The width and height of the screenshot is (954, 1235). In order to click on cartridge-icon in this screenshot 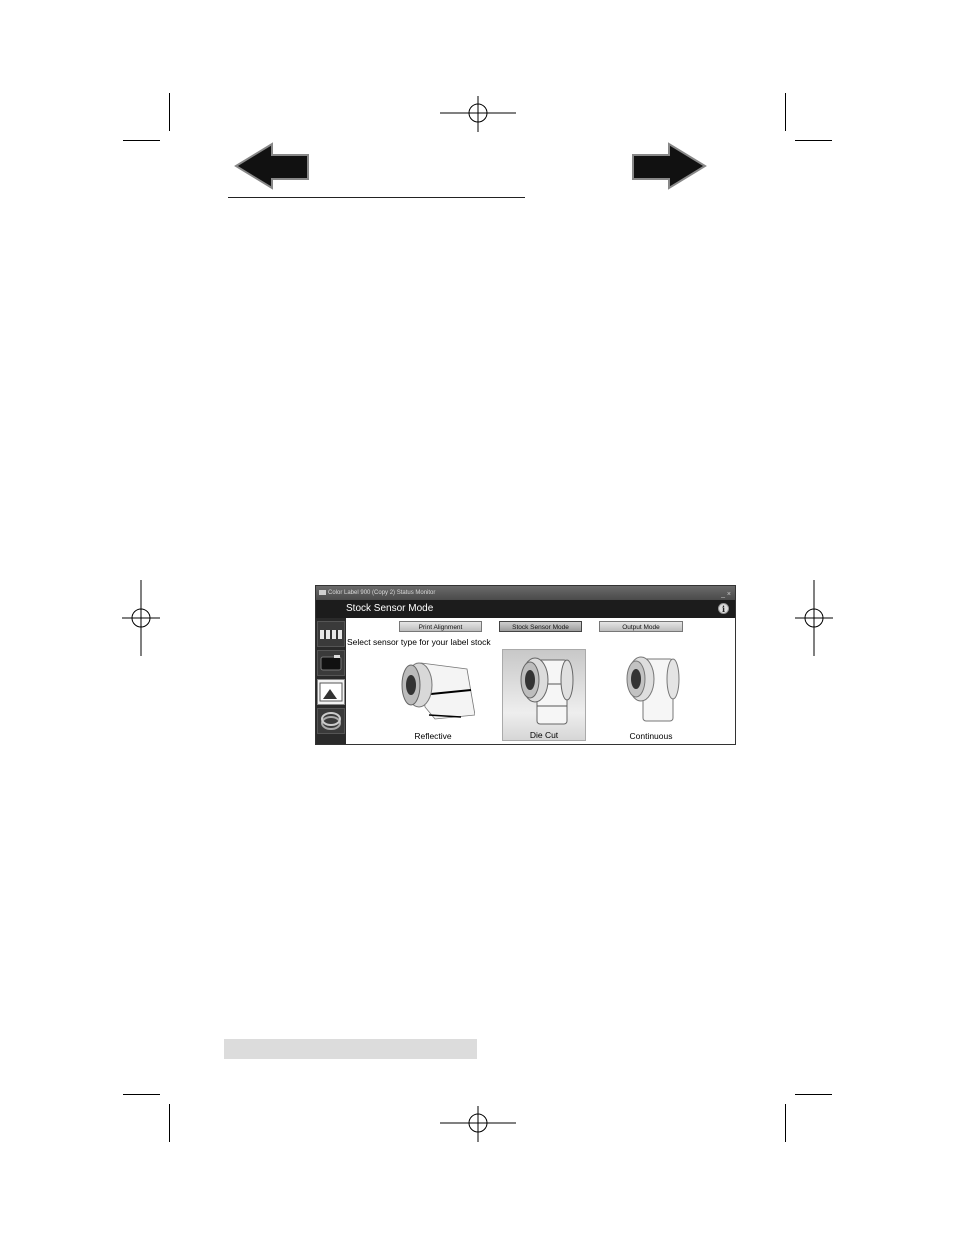, I will do `click(331, 663)`.